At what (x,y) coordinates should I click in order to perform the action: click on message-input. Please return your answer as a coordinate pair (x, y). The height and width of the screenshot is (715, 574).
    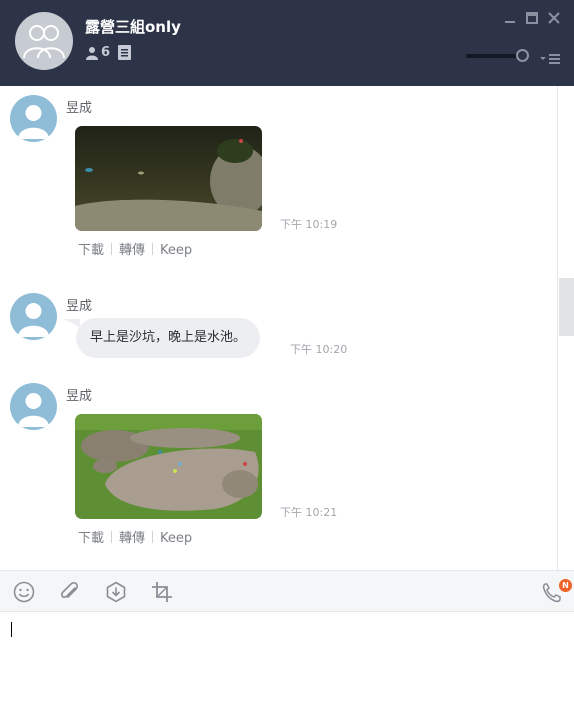
    Looking at the image, I should click on (287, 663).